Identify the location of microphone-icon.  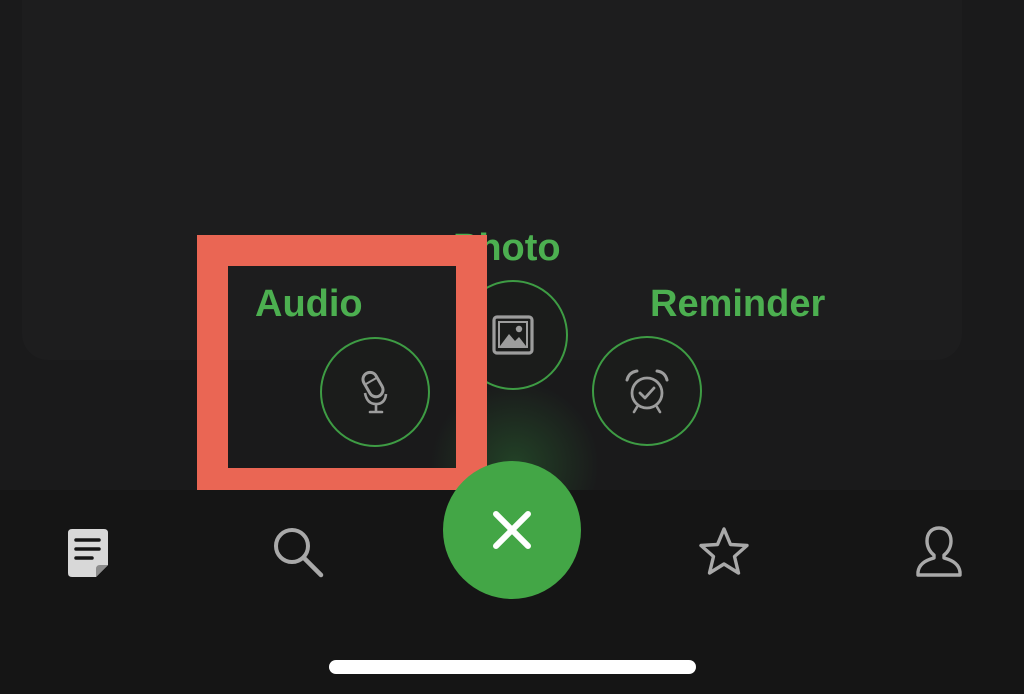
(374, 392).